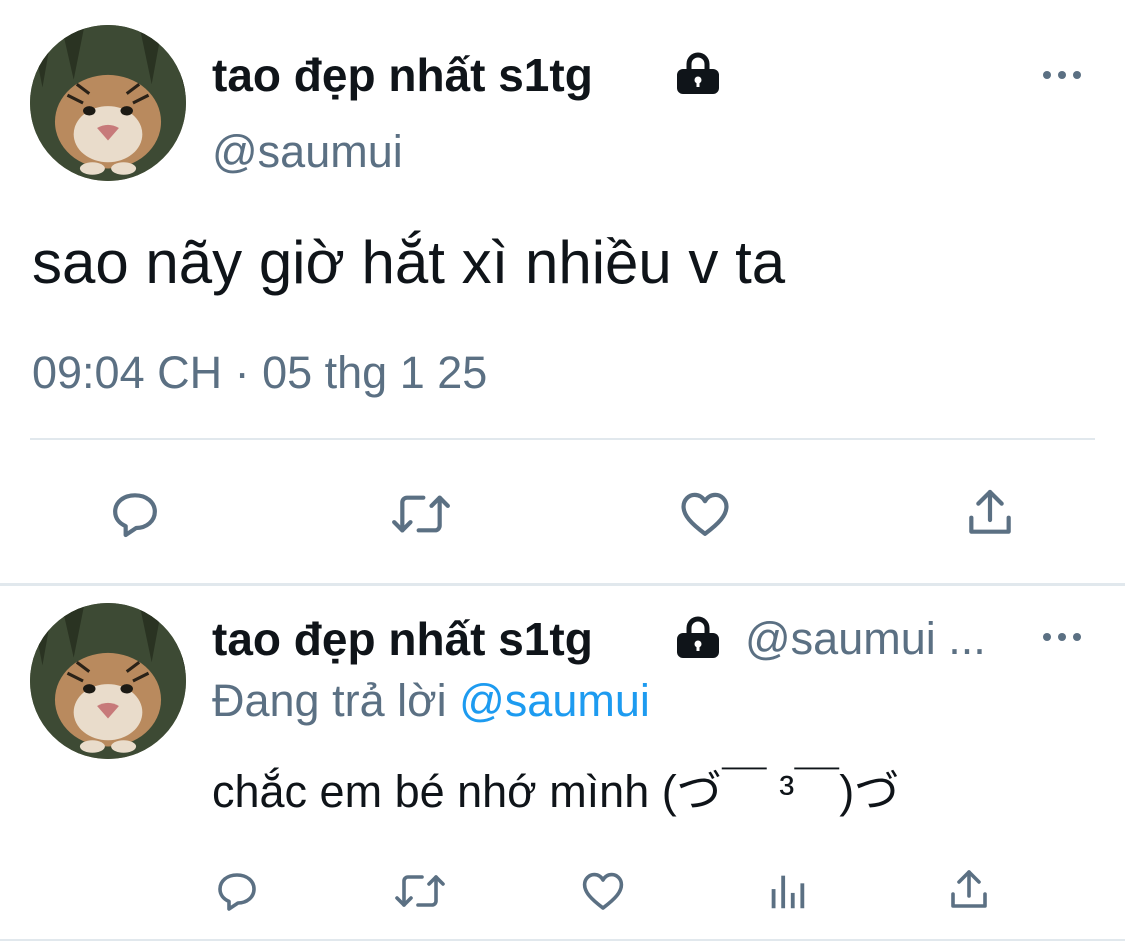 The width and height of the screenshot is (1125, 942). Describe the element at coordinates (562, 584) in the screenshot. I see `section-divider` at that location.